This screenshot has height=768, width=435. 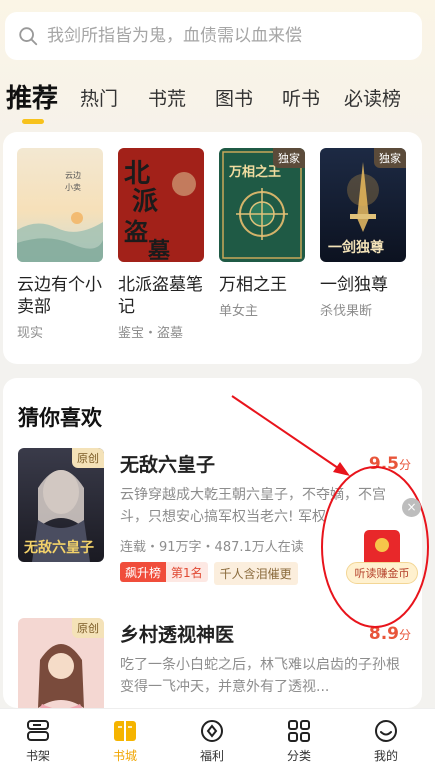 I want to click on nav-label: 福利, so click(x=211, y=756).